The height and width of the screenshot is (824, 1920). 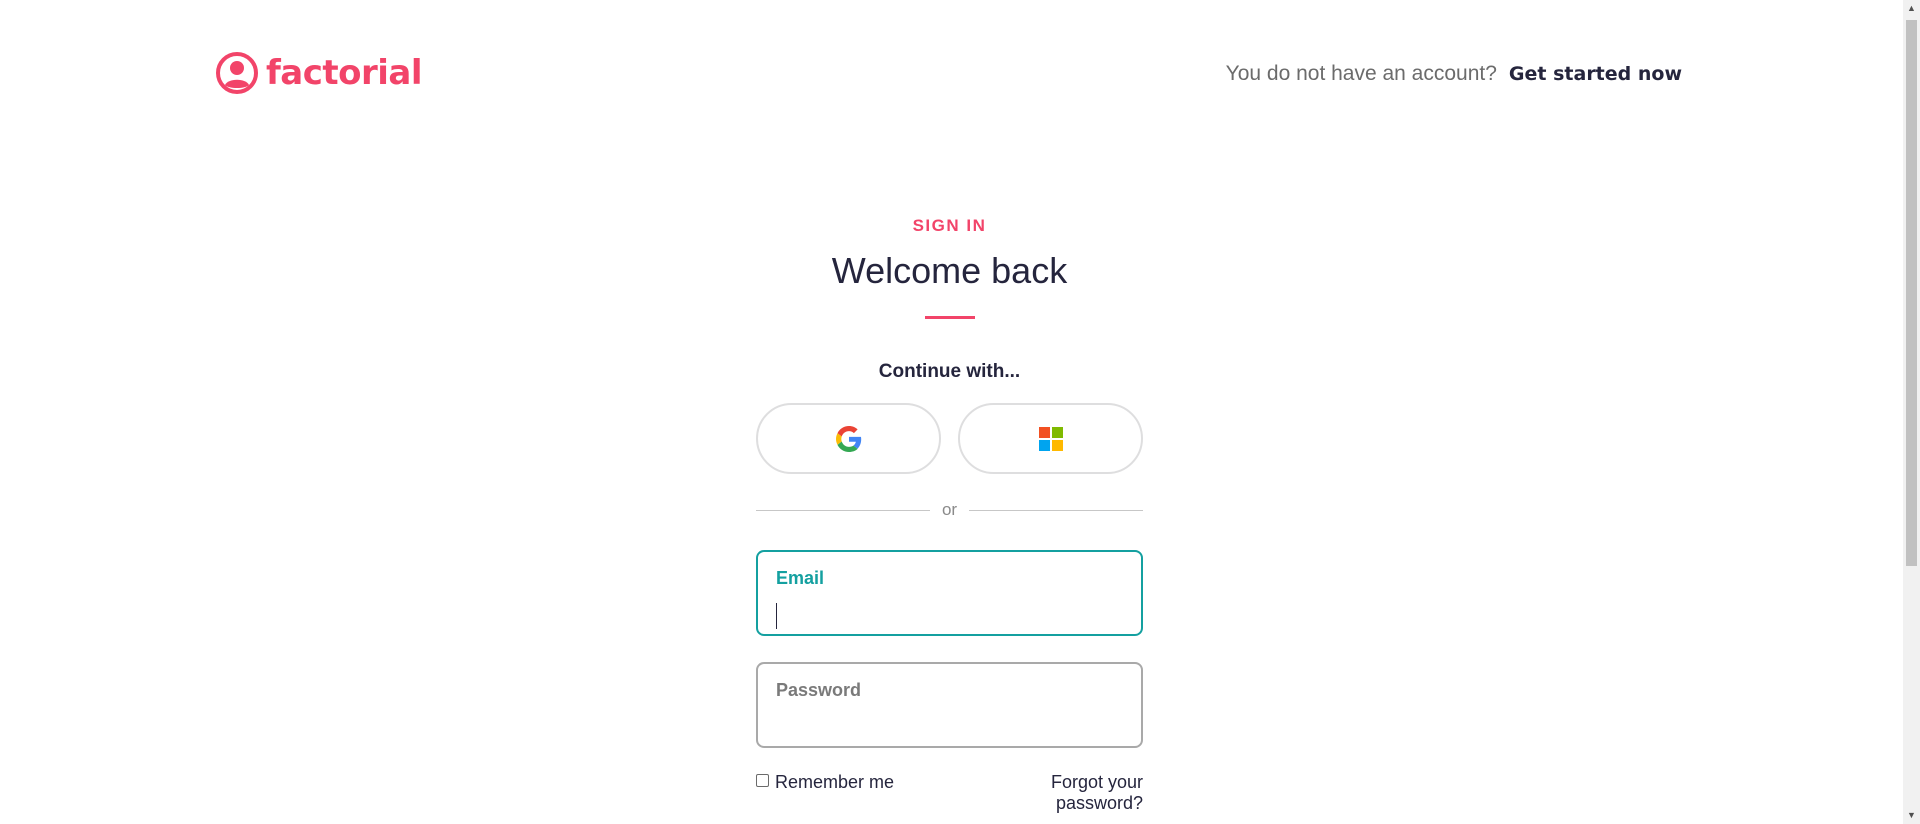 I want to click on user-circle-logo-icon, so click(x=237, y=73).